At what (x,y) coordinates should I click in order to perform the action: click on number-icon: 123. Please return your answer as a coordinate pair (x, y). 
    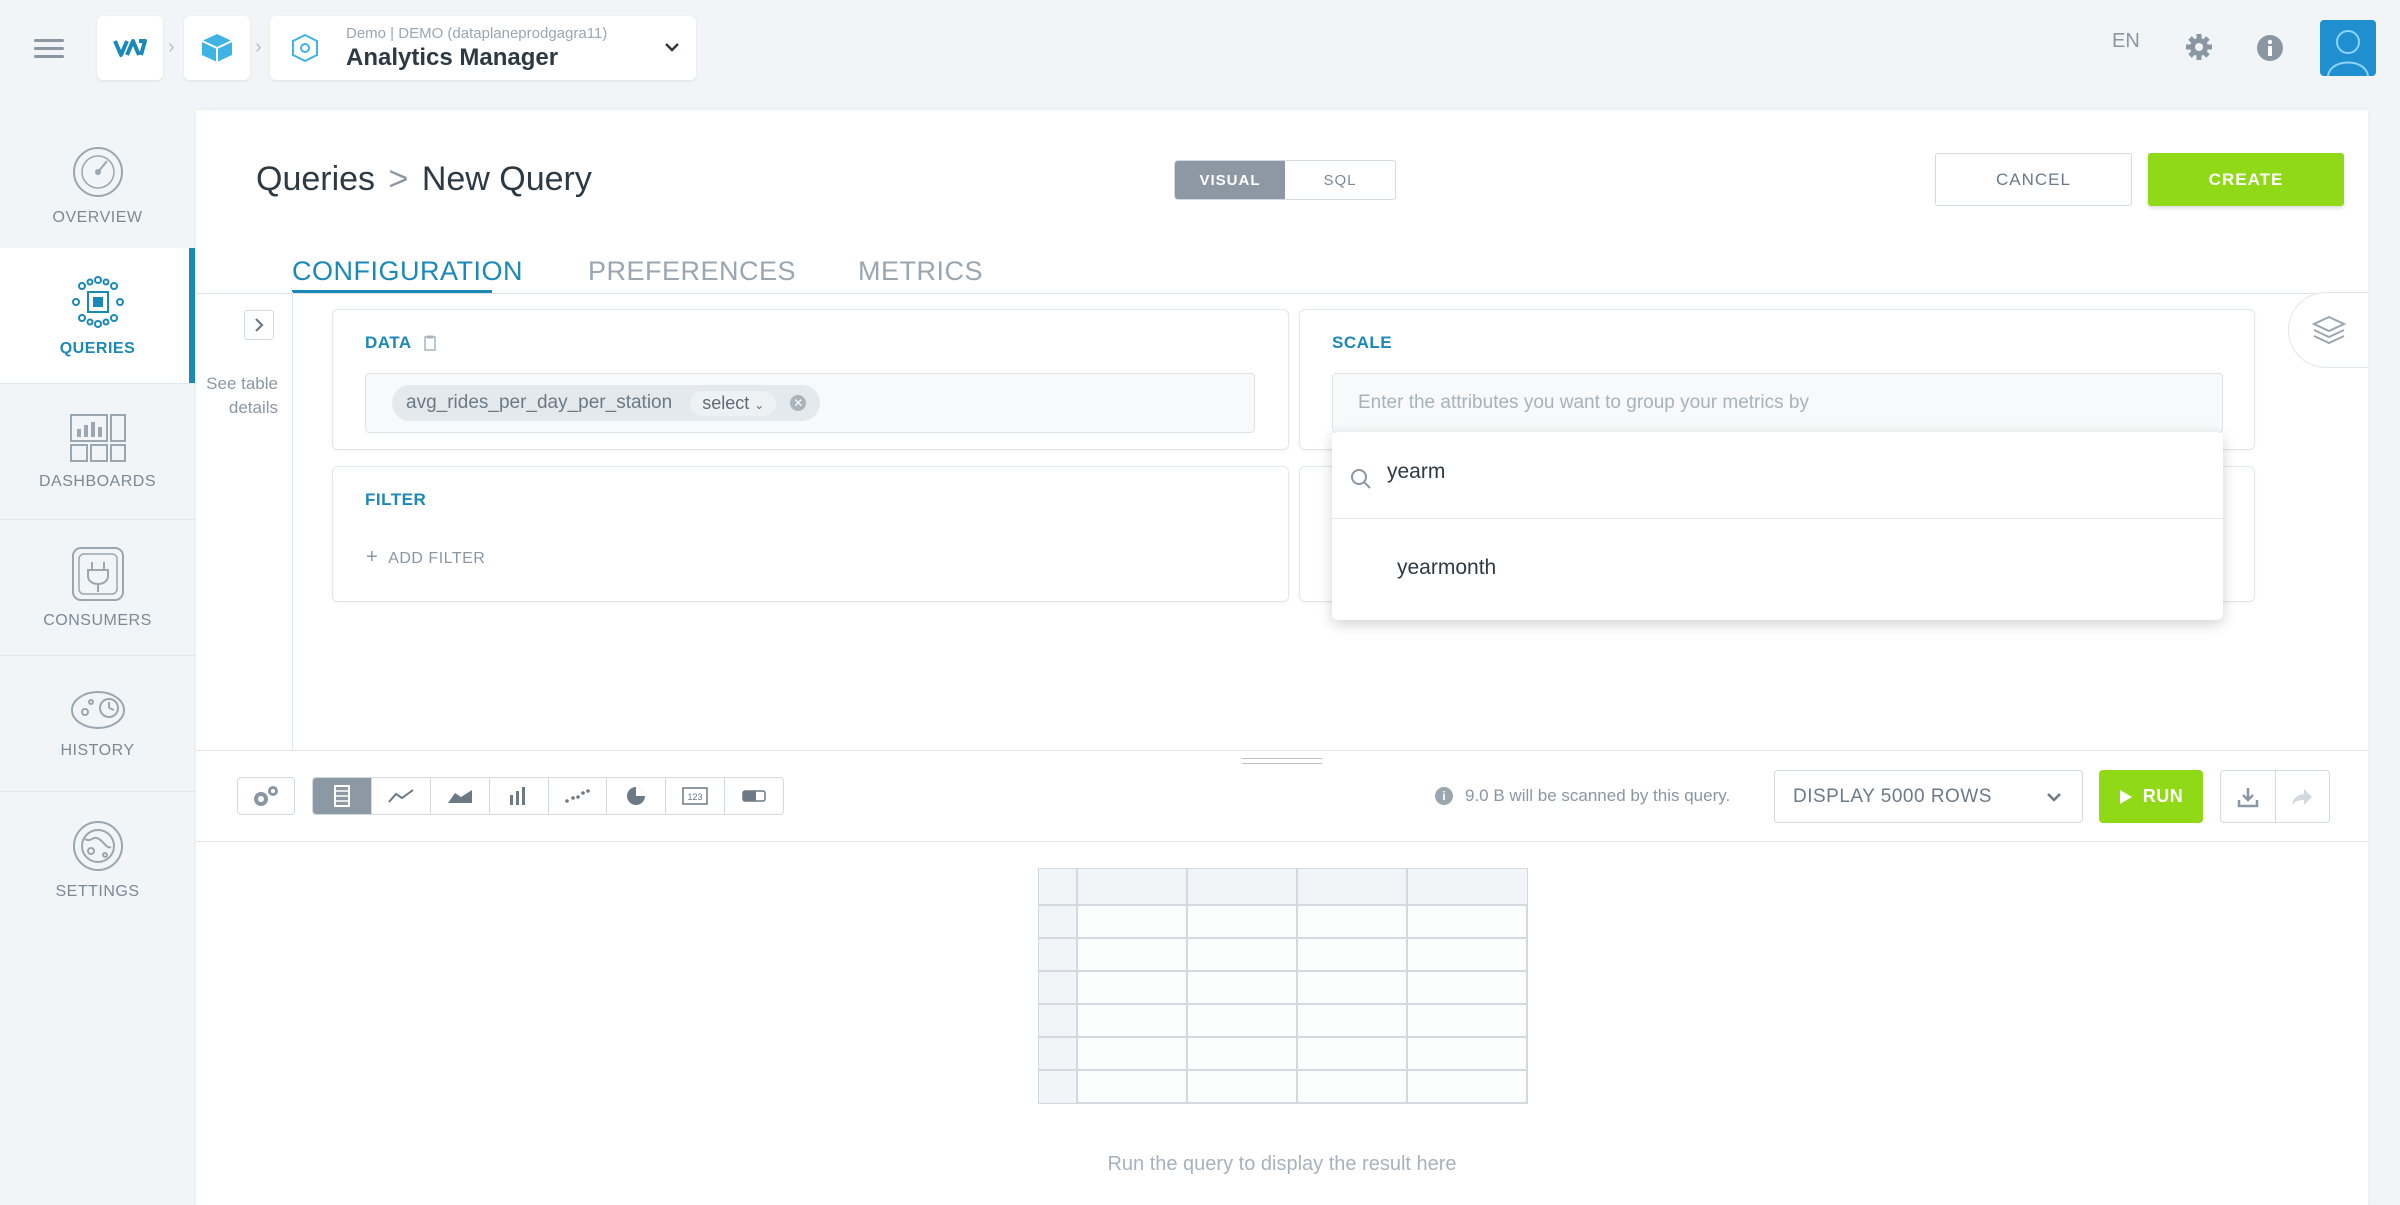
    Looking at the image, I should click on (695, 796).